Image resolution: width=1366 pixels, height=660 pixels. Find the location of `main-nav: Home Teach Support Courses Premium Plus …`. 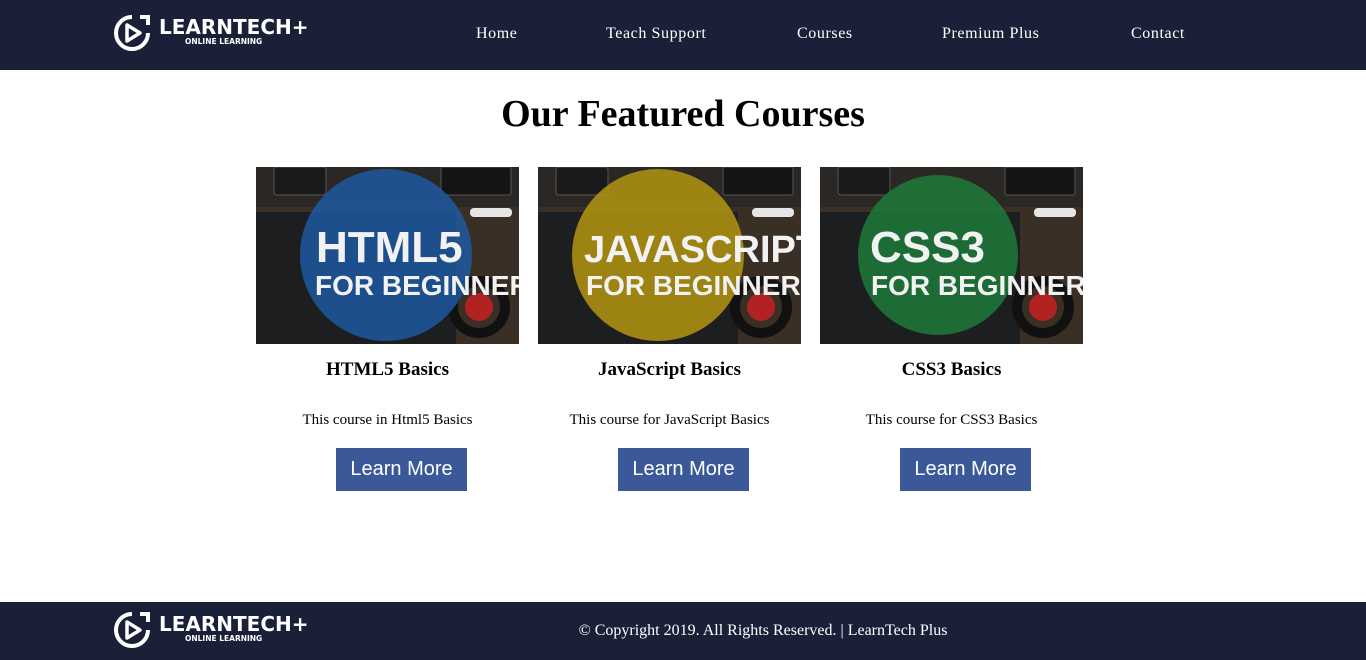

main-nav: Home Teach Support Courses Premium Plus … is located at coordinates (683, 35).